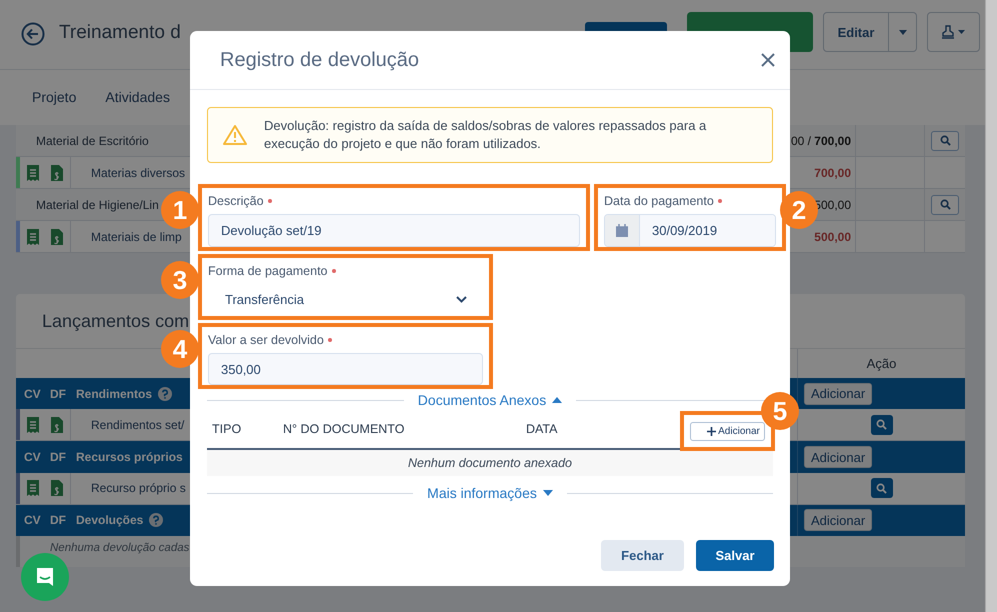 Image resolution: width=997 pixels, height=612 pixels. What do you see at coordinates (490, 463) in the screenshot?
I see `empty-message: Nenhum documento anexado` at bounding box center [490, 463].